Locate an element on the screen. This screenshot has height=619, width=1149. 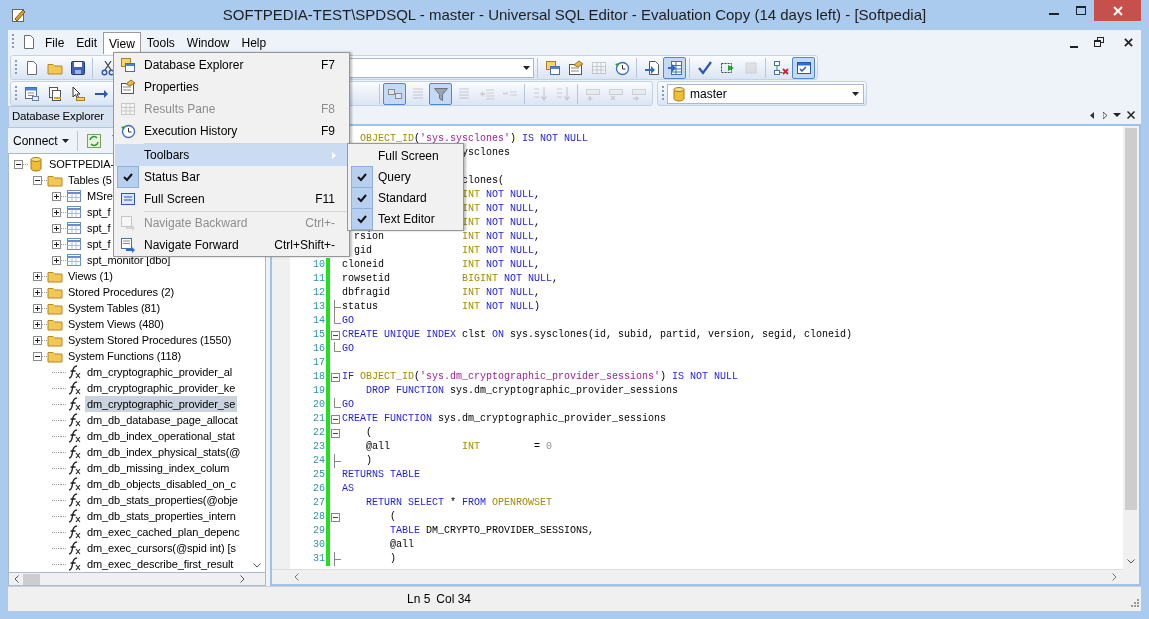
tree-item: dm_db_index_physical_stats(@ is located at coordinates (164, 452).